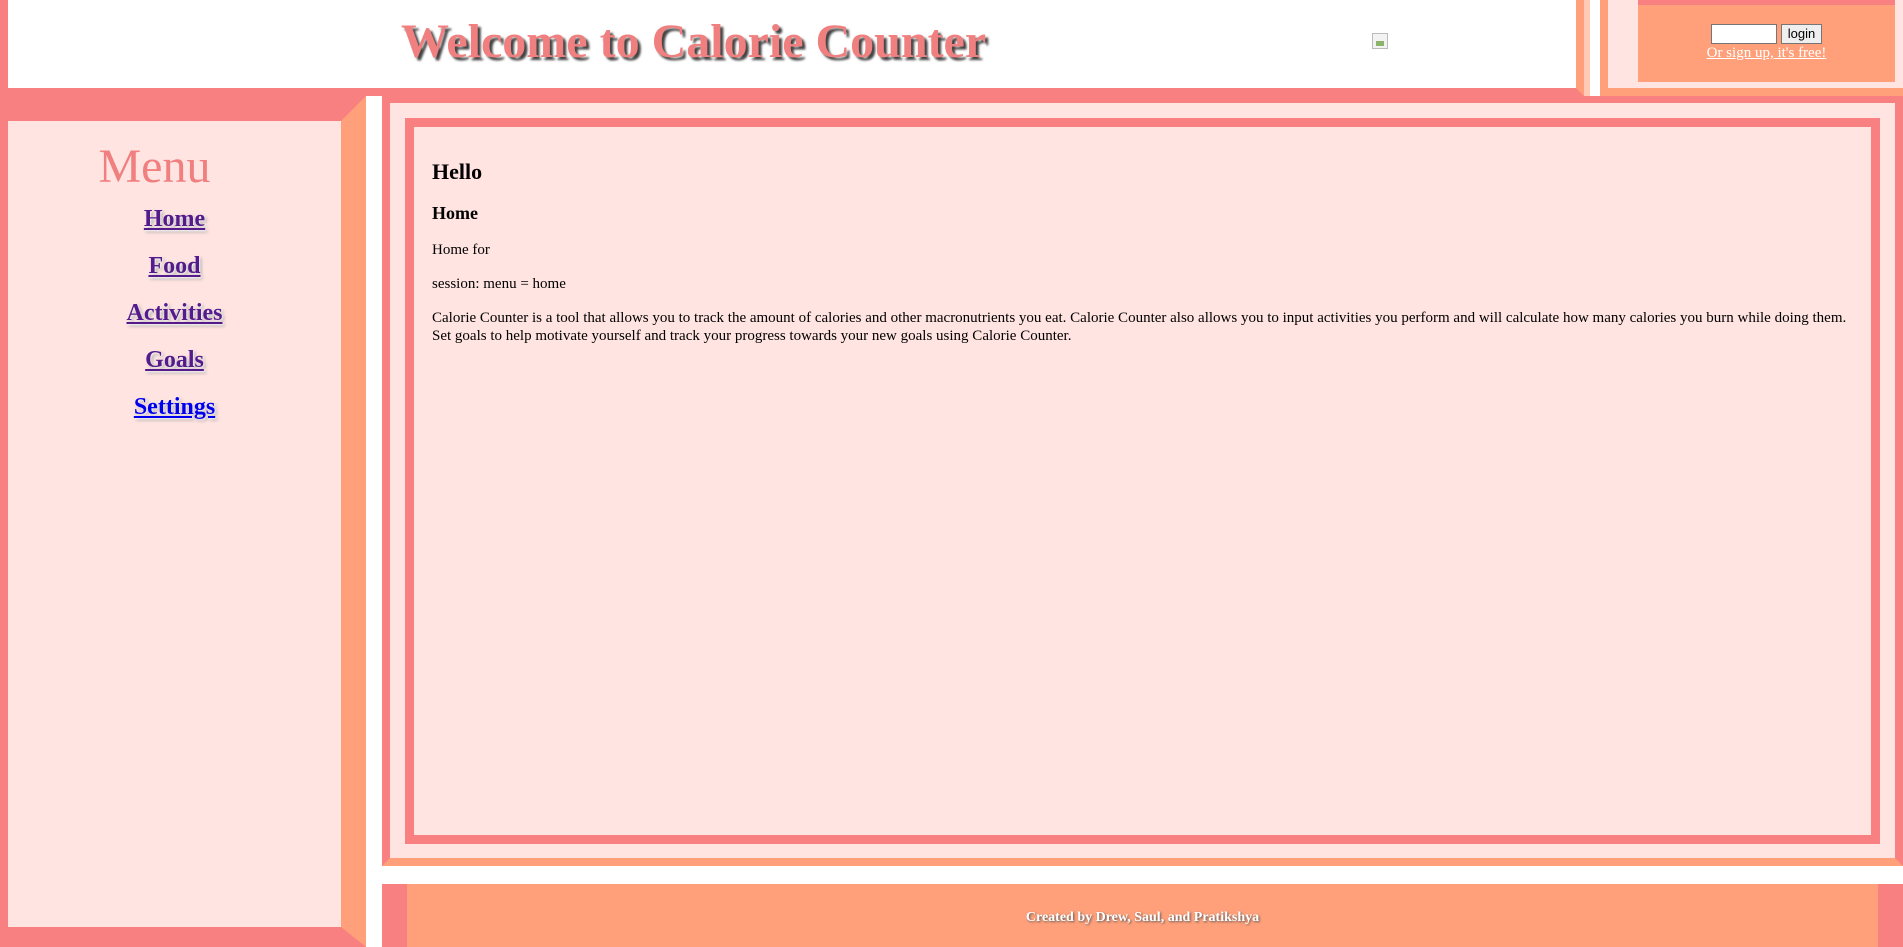 This screenshot has width=1903, height=947. Describe the element at coordinates (174, 219) in the screenshot. I see `menu-link-home: Home` at that location.